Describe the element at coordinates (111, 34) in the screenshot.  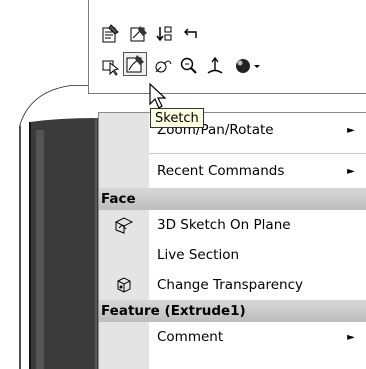
I see `part-properties-icon` at that location.